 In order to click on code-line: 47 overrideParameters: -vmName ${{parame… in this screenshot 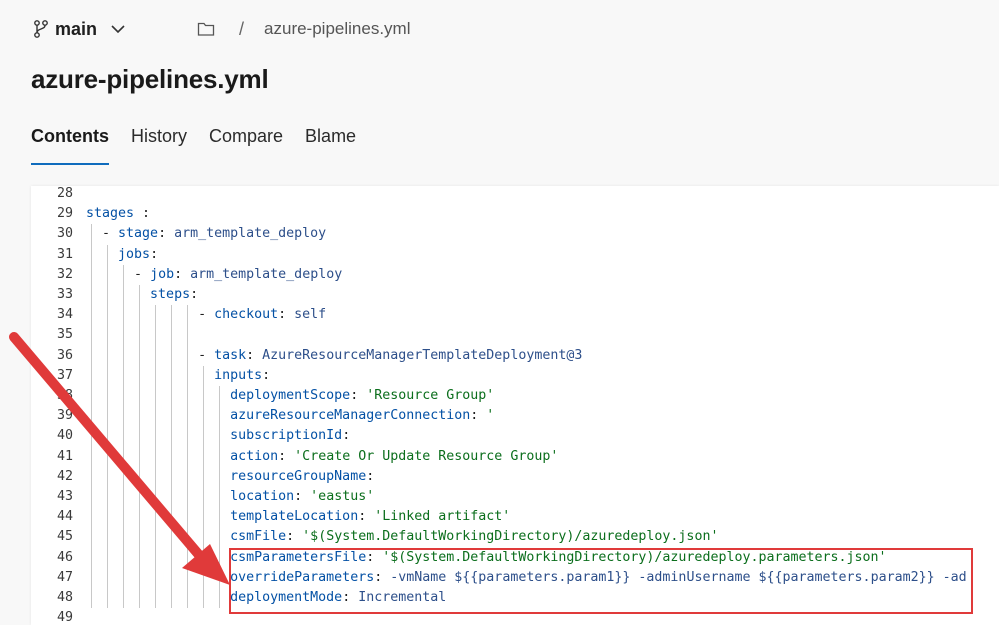, I will do `click(515, 578)`.